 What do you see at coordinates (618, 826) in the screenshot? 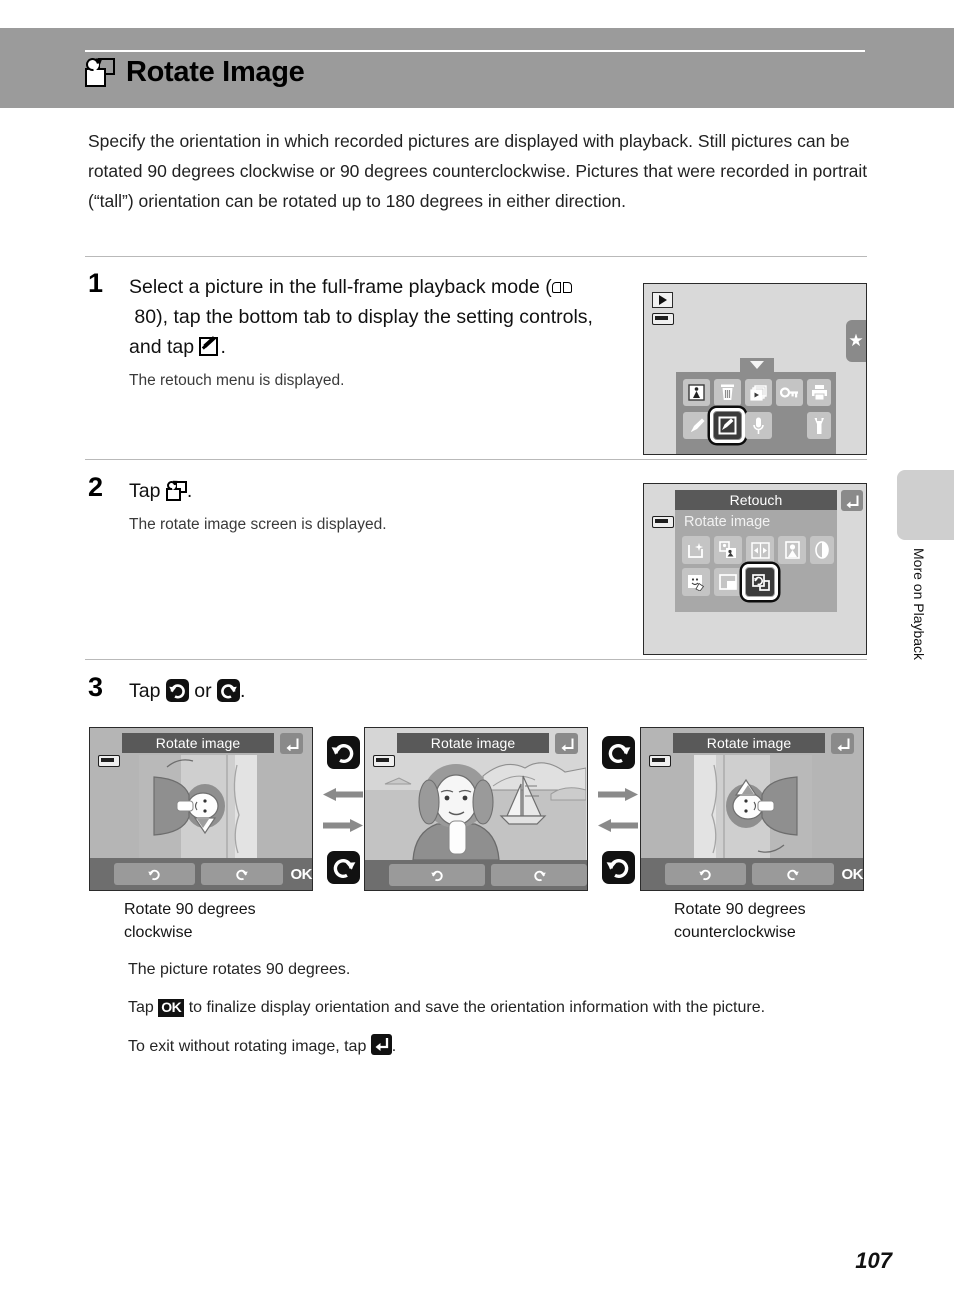
I see `arrow-left-icon` at bounding box center [618, 826].